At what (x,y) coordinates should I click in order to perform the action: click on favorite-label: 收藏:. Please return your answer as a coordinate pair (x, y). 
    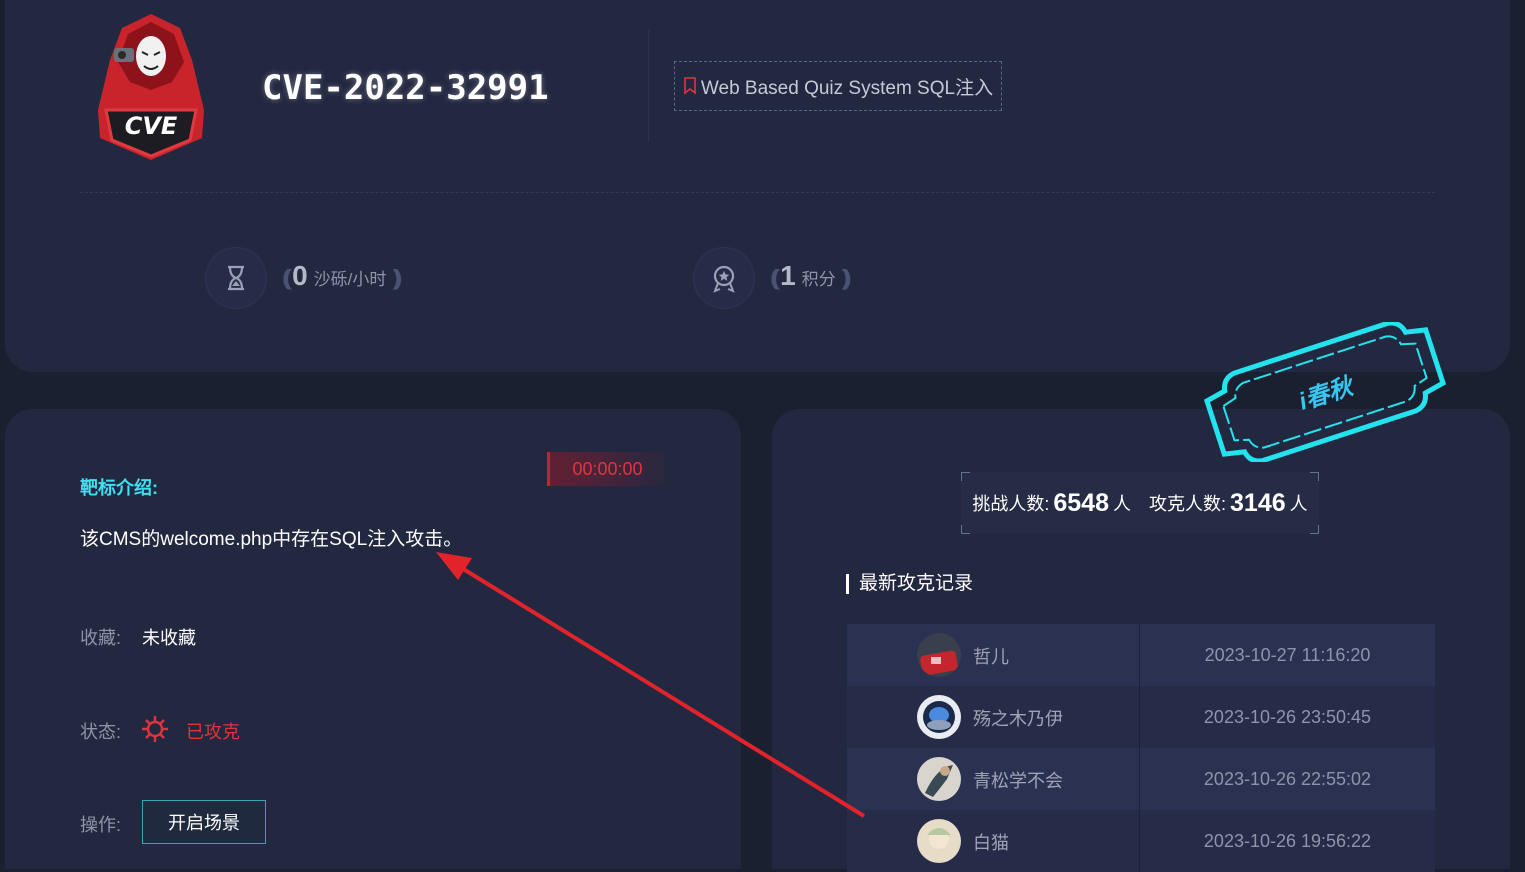
    Looking at the image, I should click on (101, 638).